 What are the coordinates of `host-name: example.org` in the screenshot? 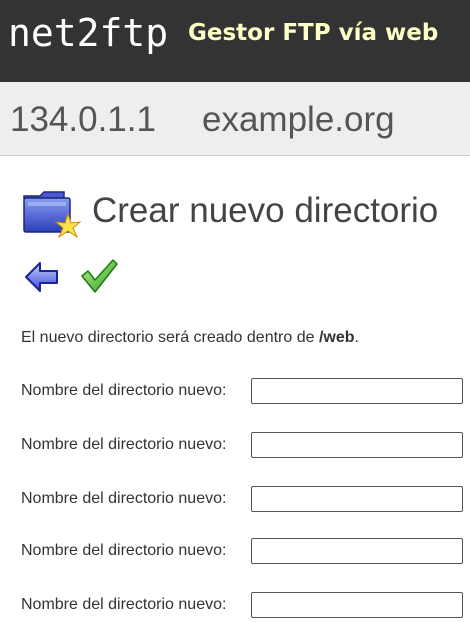 It's located at (298, 119).